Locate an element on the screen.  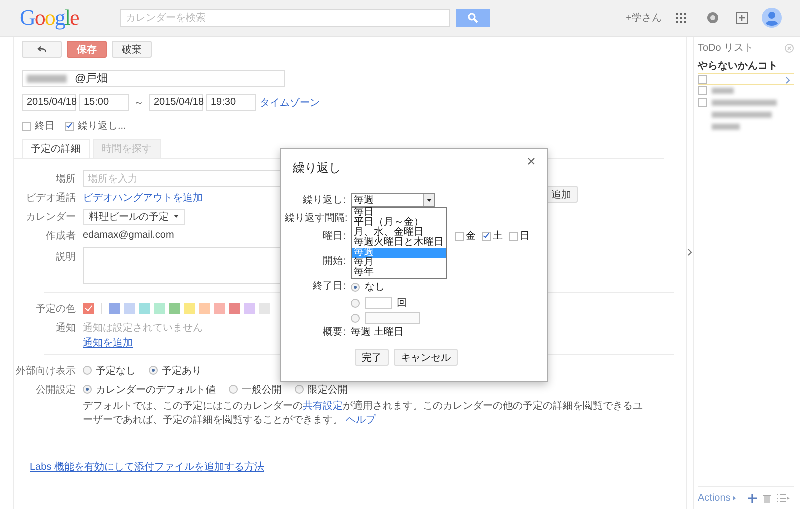
field-label: 開始: is located at coordinates (334, 261).